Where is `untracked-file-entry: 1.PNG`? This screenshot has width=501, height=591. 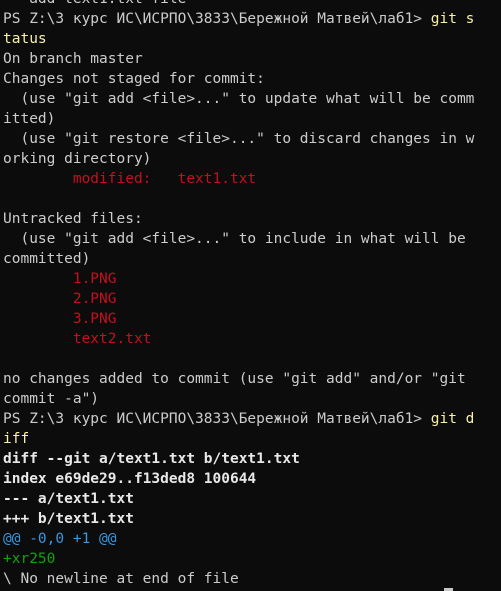
untracked-file-entry: 1.PNG is located at coordinates (60, 279).